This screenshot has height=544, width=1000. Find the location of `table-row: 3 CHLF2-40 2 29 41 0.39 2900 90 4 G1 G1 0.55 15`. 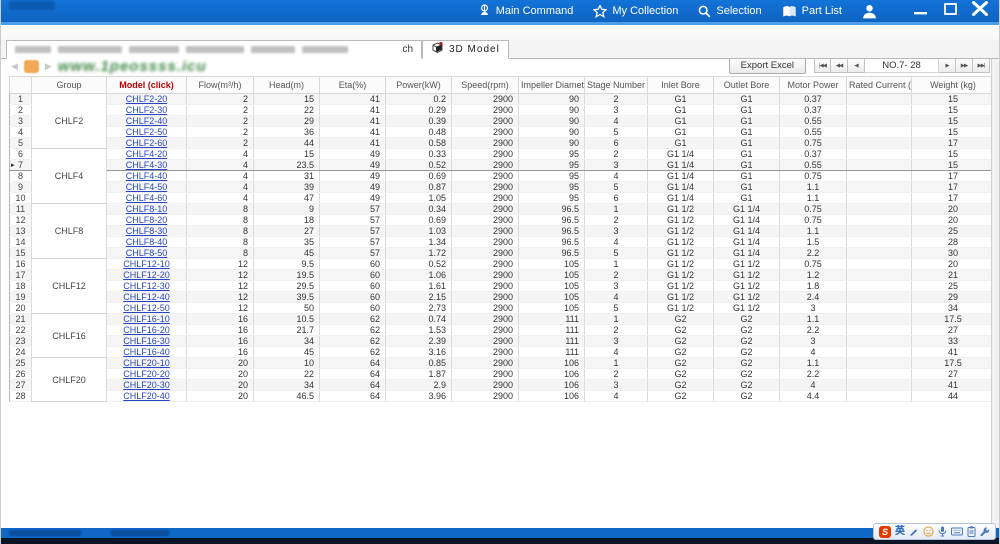

table-row: 3 CHLF2-40 2 29 41 0.39 2900 90 4 G1 G1 0.55 15 is located at coordinates (502, 121).